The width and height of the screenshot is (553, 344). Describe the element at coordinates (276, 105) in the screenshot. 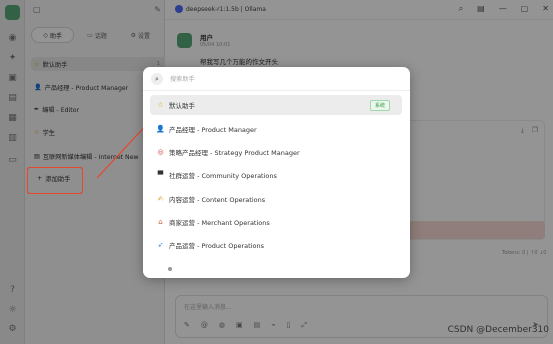

I see `modal-item-default: ☆ 默认助手 系统` at that location.